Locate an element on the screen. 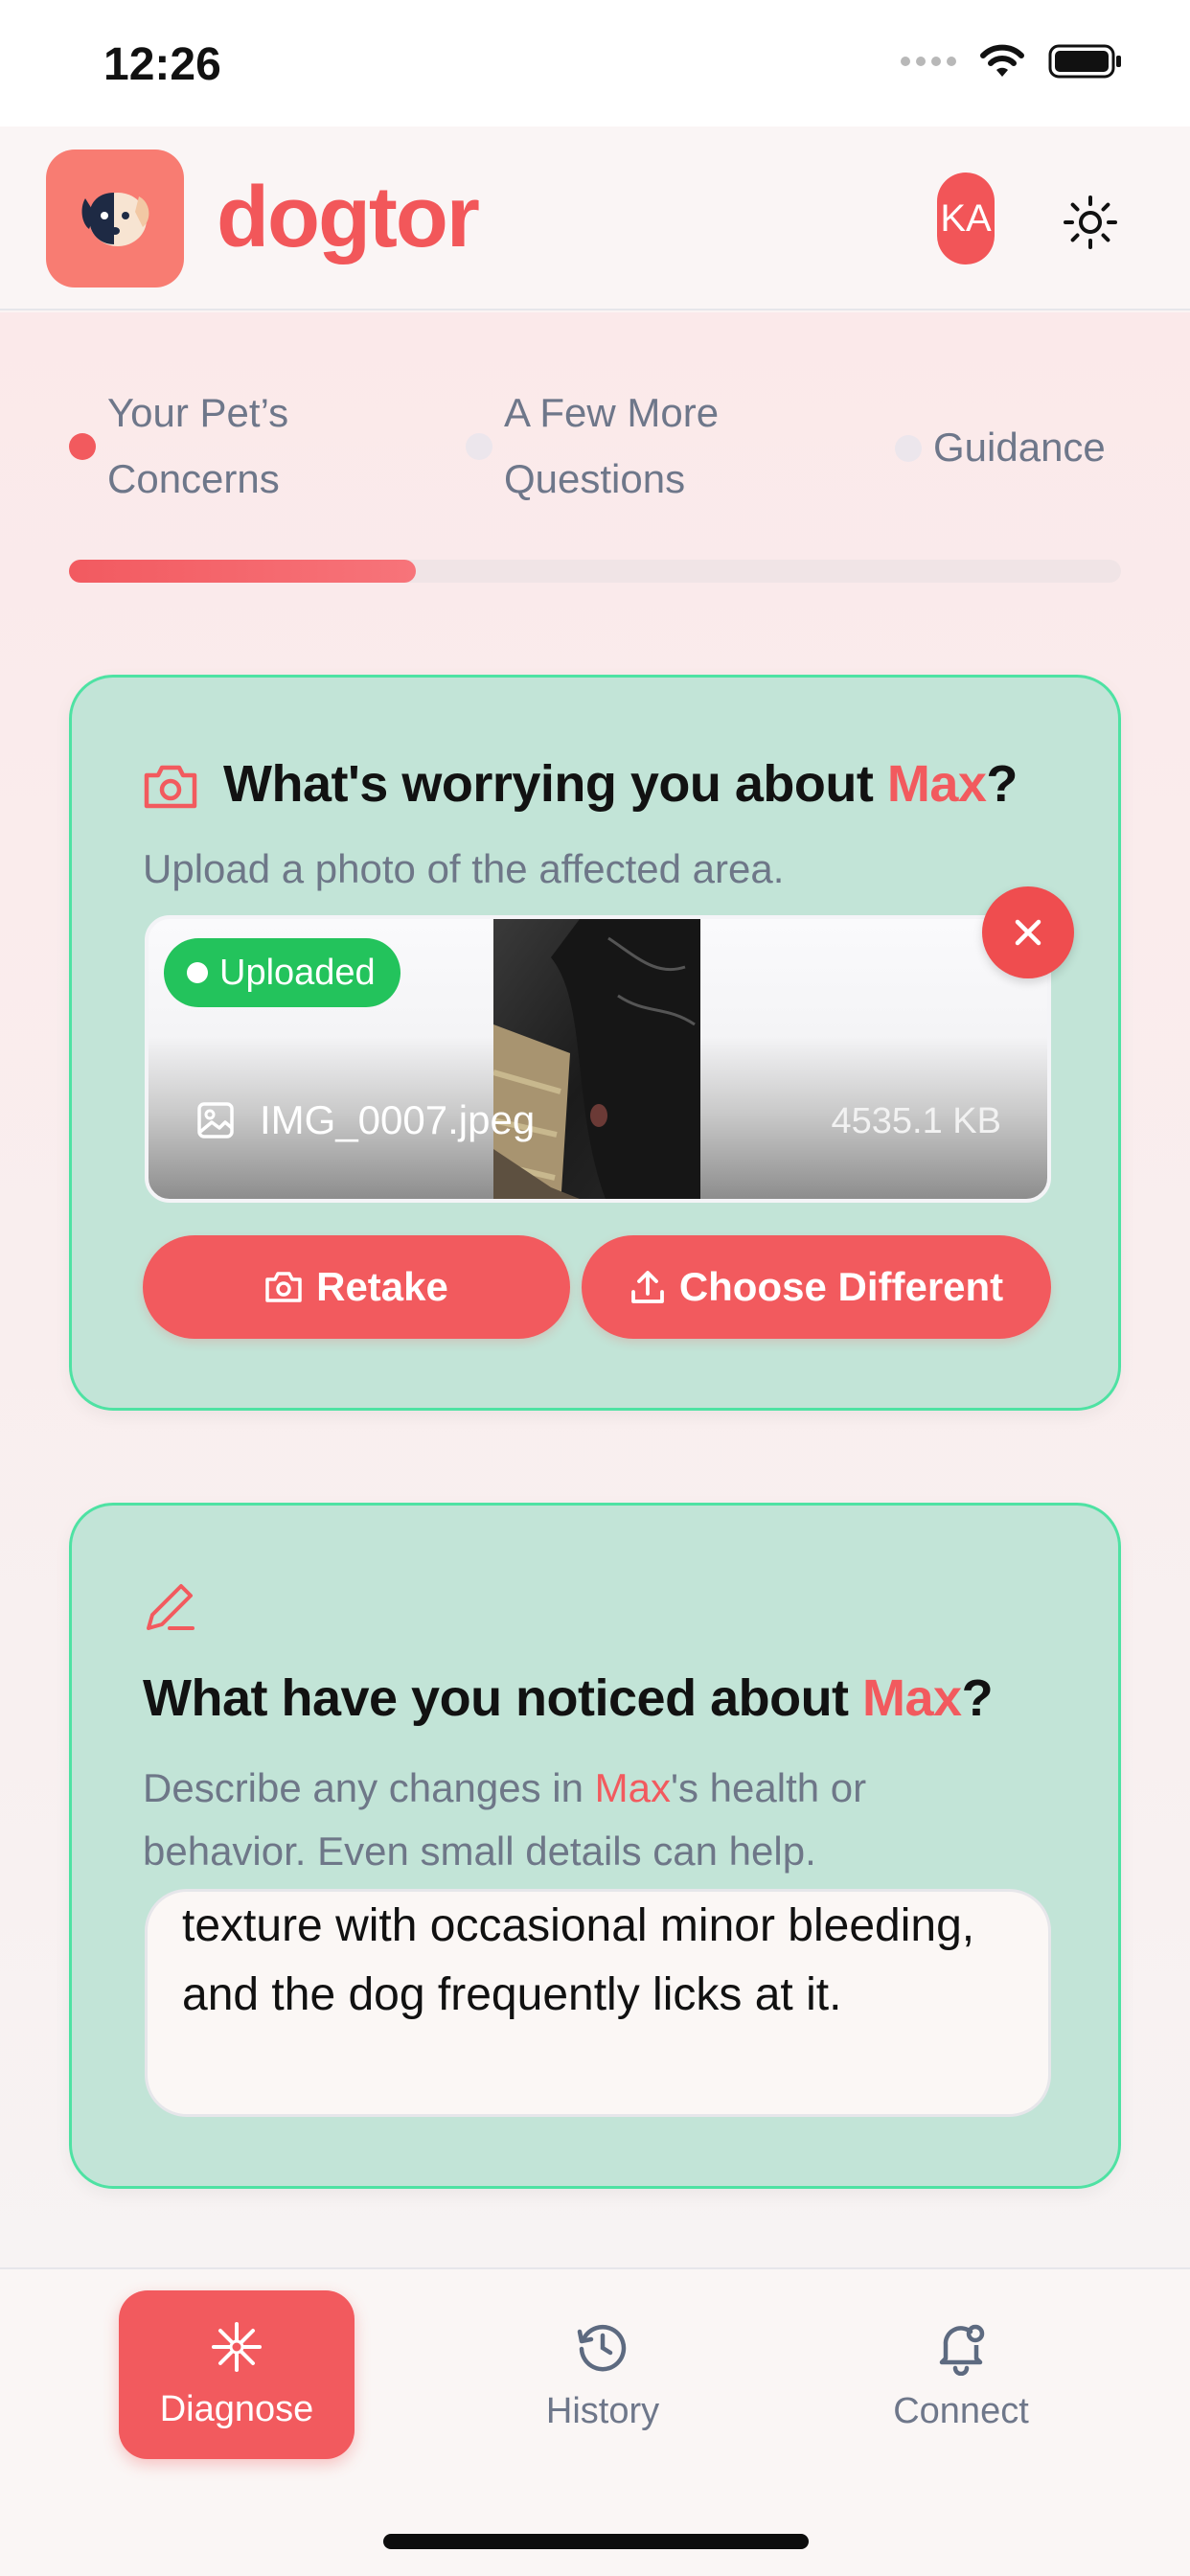  avatar: KA is located at coordinates (966, 218).